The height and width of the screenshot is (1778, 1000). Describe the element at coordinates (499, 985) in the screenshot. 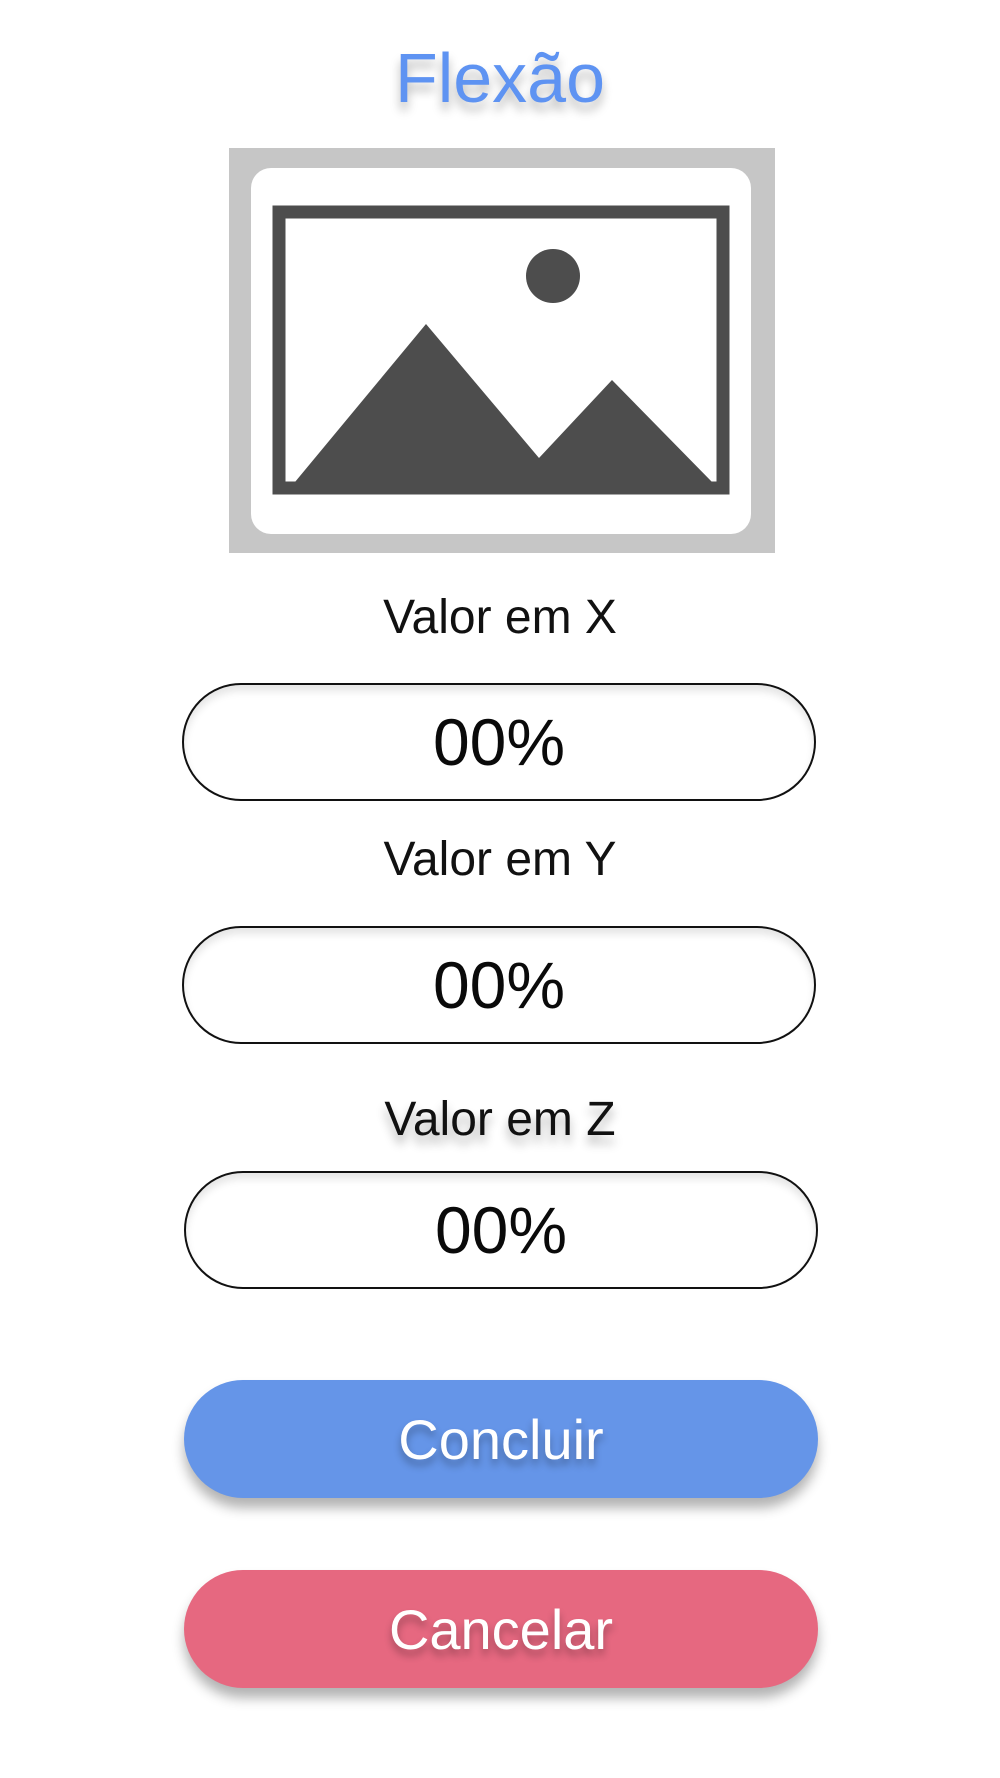

I see `y-value-input` at that location.